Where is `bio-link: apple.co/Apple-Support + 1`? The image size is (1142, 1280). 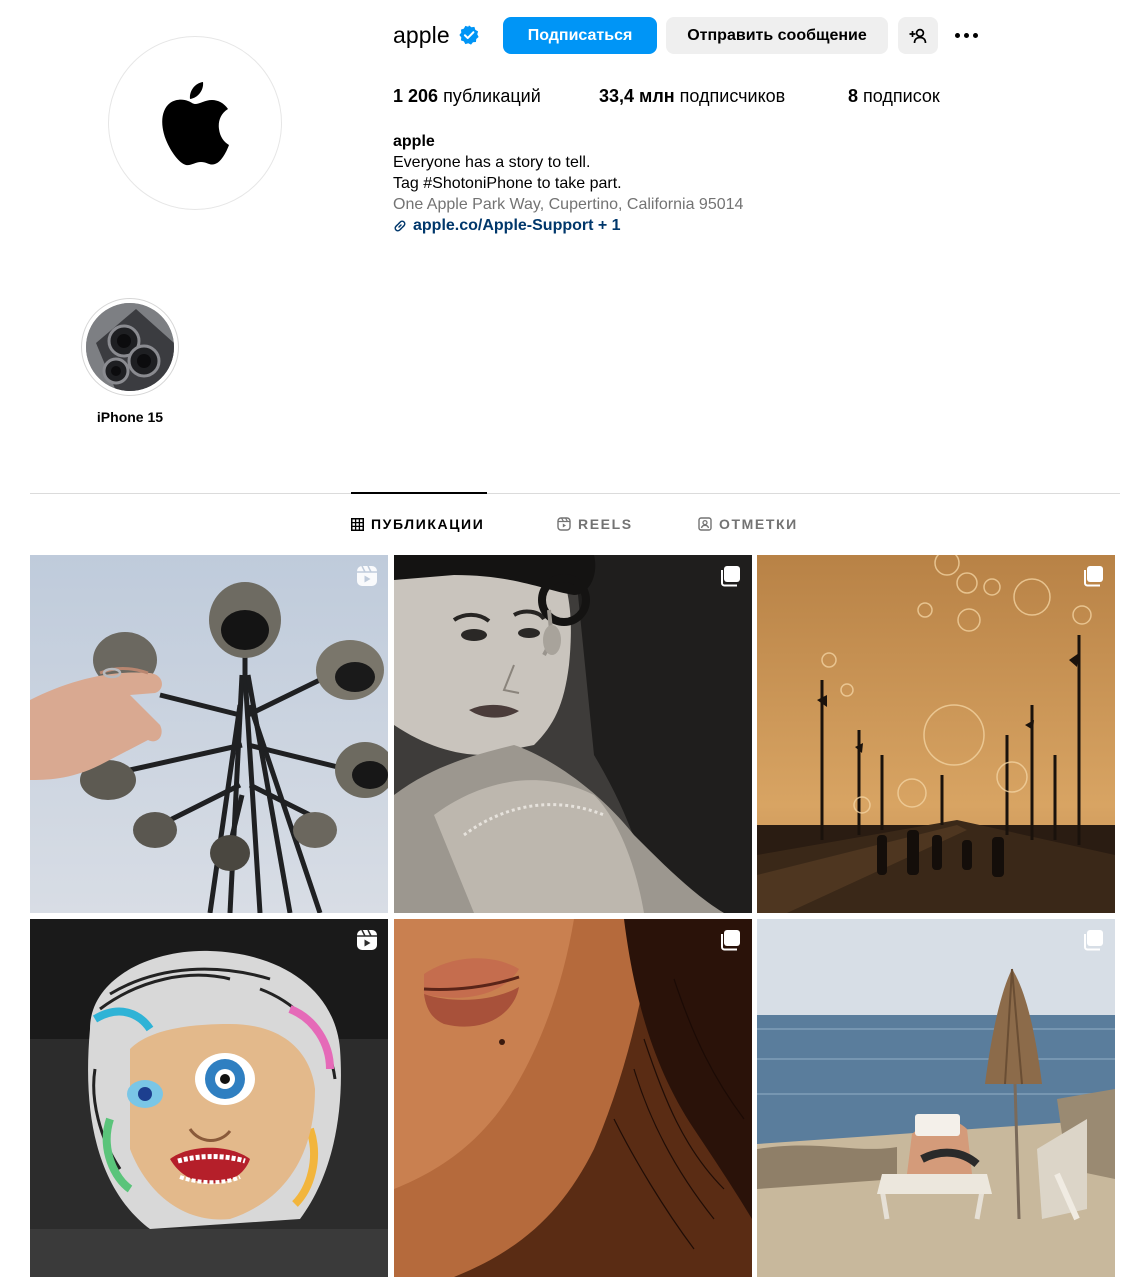
bio-link: apple.co/Apple-Support + 1 is located at coordinates (568, 225).